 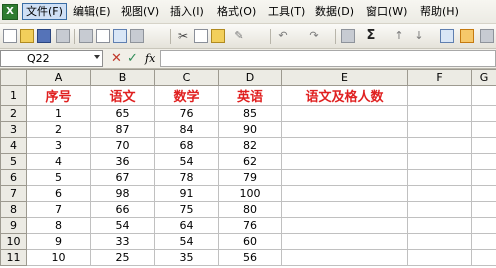 I want to click on cell-f6, so click(x=439, y=177).